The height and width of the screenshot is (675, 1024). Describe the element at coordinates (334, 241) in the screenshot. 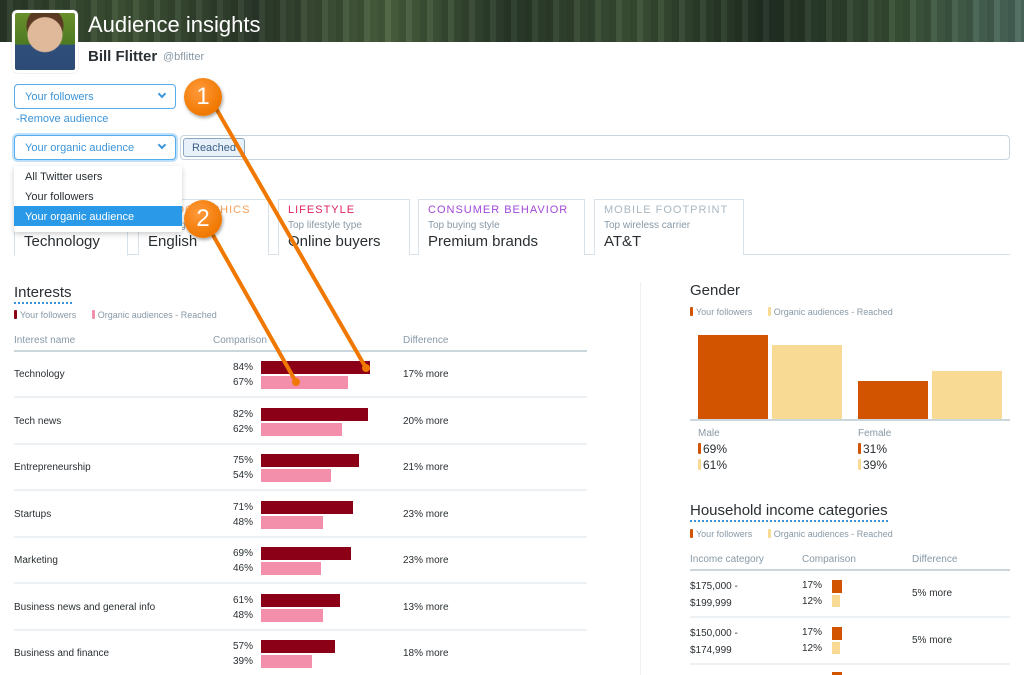

I see `card-value: Online buyers` at that location.